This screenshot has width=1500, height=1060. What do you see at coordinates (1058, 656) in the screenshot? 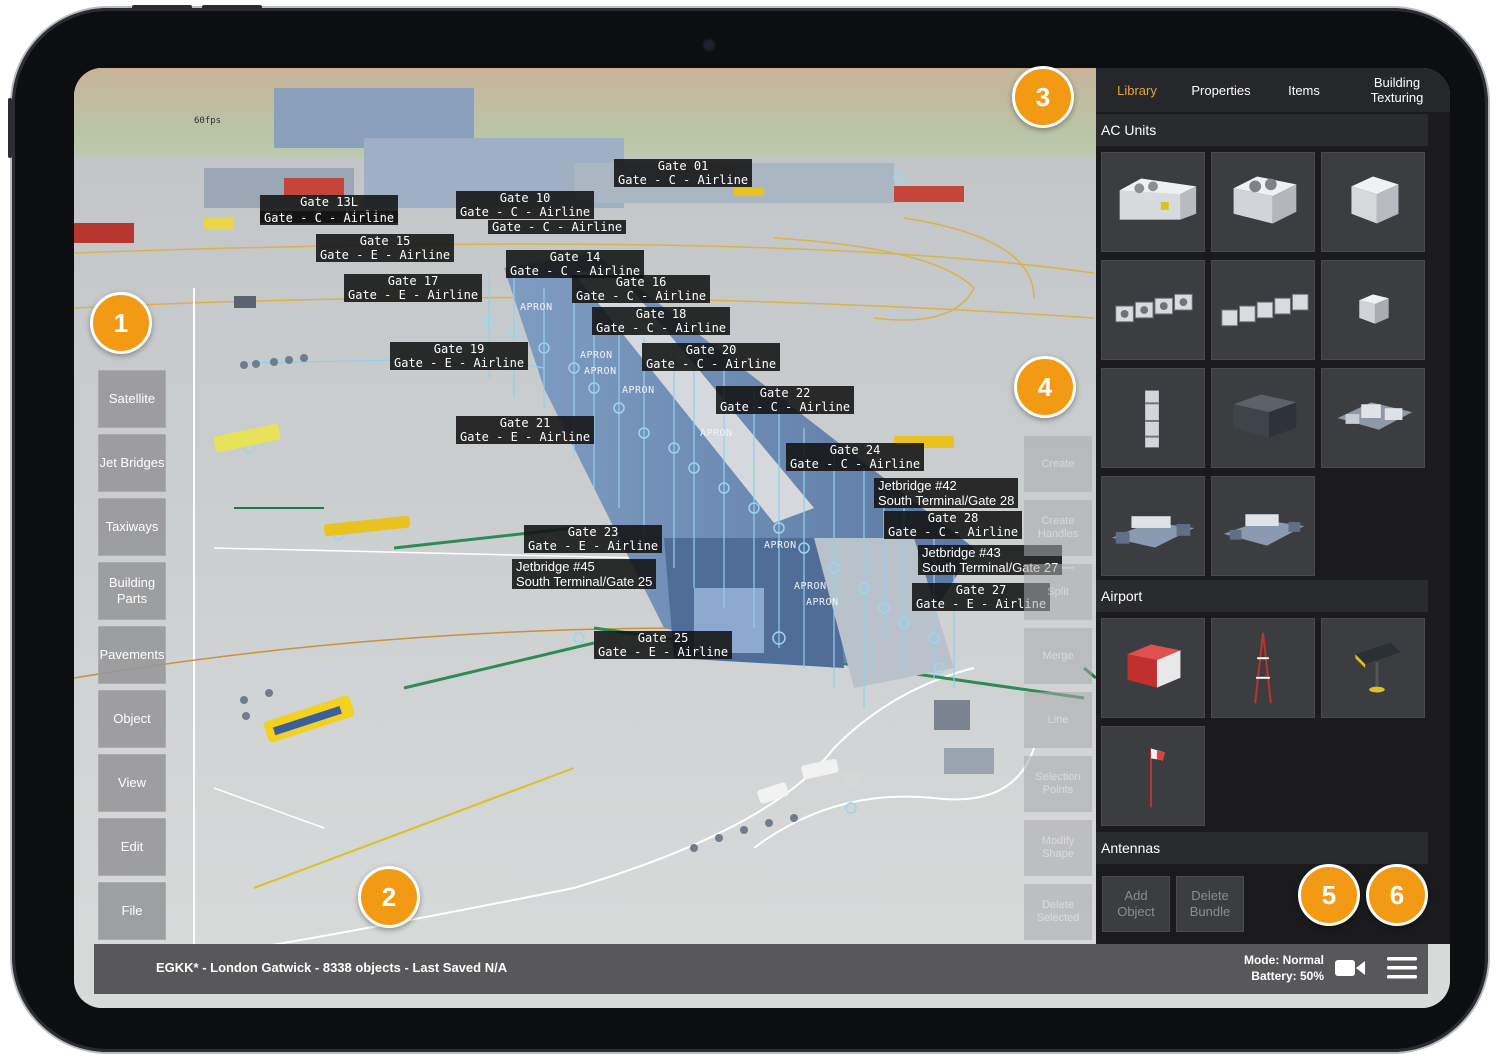
I see `tool-merge-button: Merge` at bounding box center [1058, 656].